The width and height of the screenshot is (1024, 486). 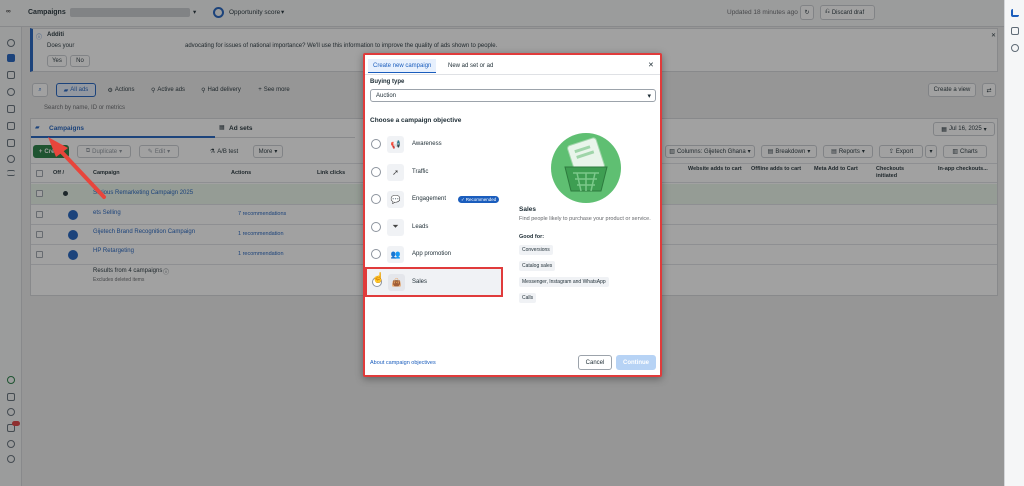 I want to click on objective-heading: Choose a campaign objective, so click(x=416, y=120).